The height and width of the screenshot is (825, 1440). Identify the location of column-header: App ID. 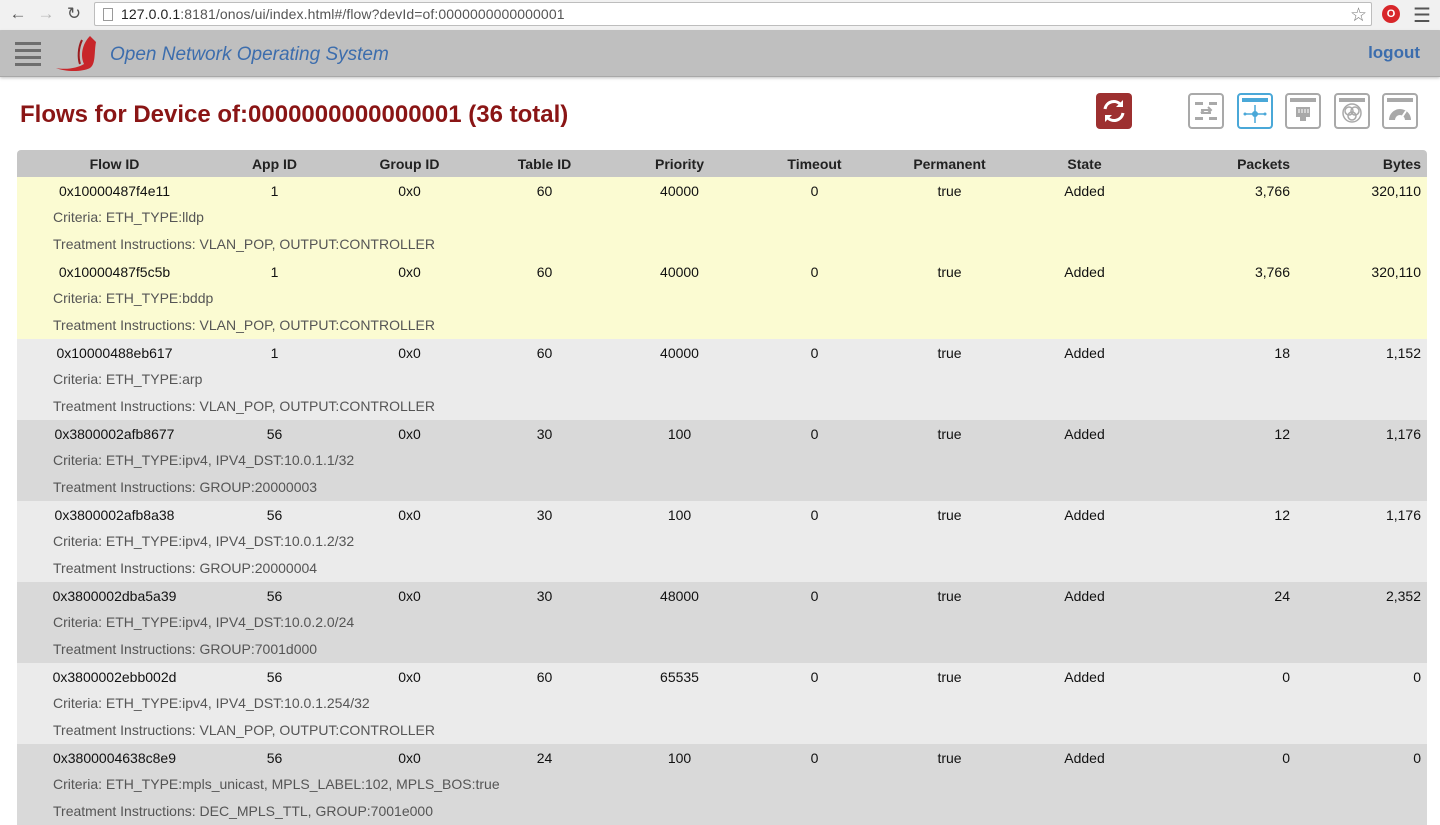
(274, 164).